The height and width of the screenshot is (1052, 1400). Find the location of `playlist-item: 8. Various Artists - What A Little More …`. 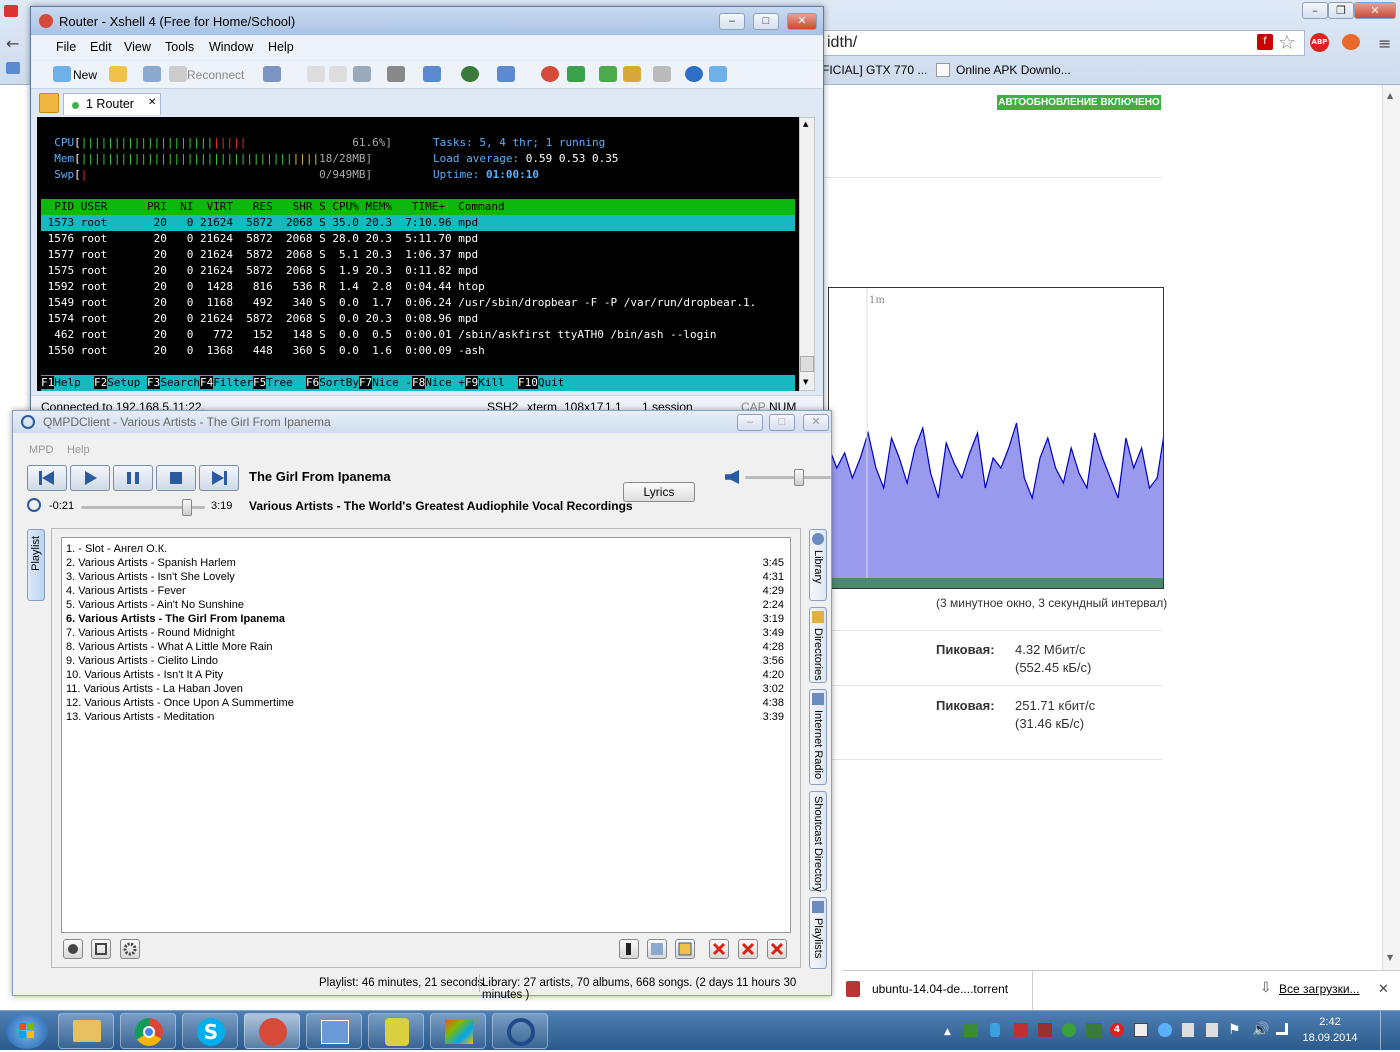

playlist-item: 8. Various Artists - What A Little More … is located at coordinates (427, 647).